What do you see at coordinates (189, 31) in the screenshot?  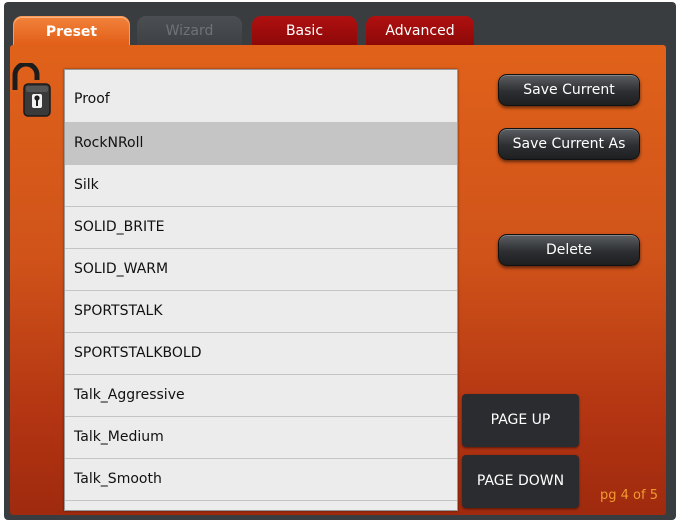 I see `tab-wizard: Wizard` at bounding box center [189, 31].